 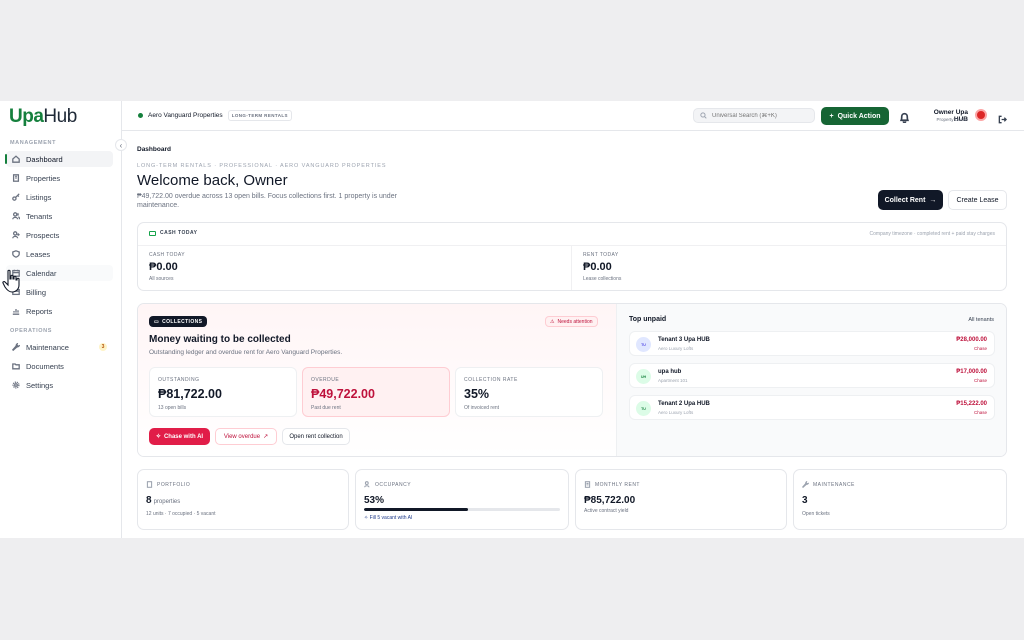 I want to click on outstanding-stat: OUTSTANDING ₱81,722.00 13 open bills, so click(x=223, y=392).